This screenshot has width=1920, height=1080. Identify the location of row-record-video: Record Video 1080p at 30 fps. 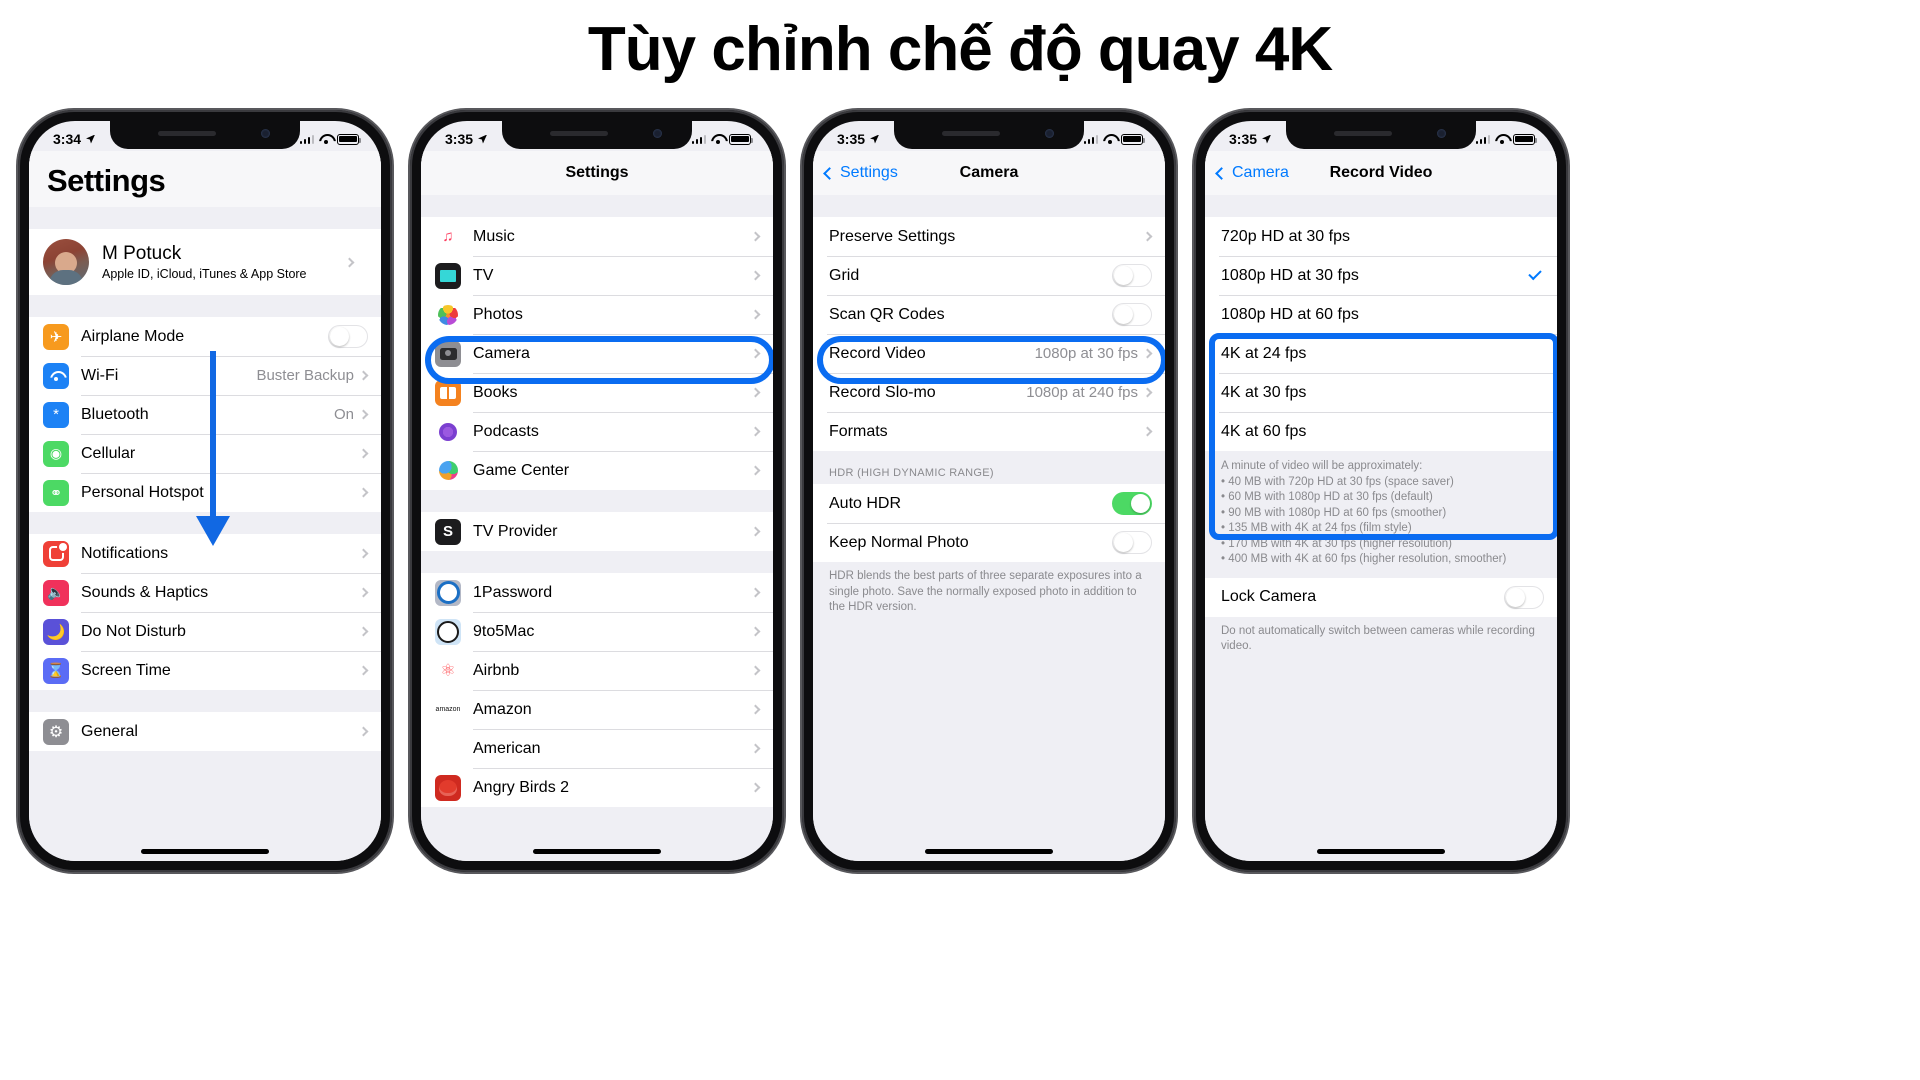
(989, 353).